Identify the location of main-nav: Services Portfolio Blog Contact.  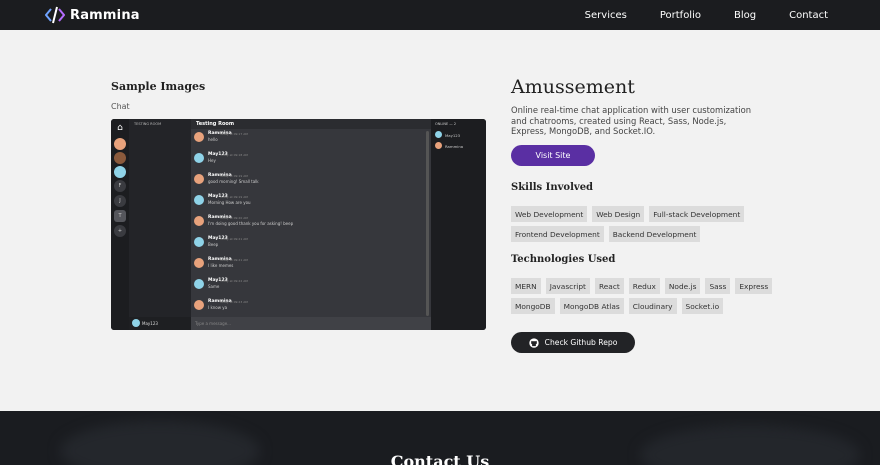
(706, 15).